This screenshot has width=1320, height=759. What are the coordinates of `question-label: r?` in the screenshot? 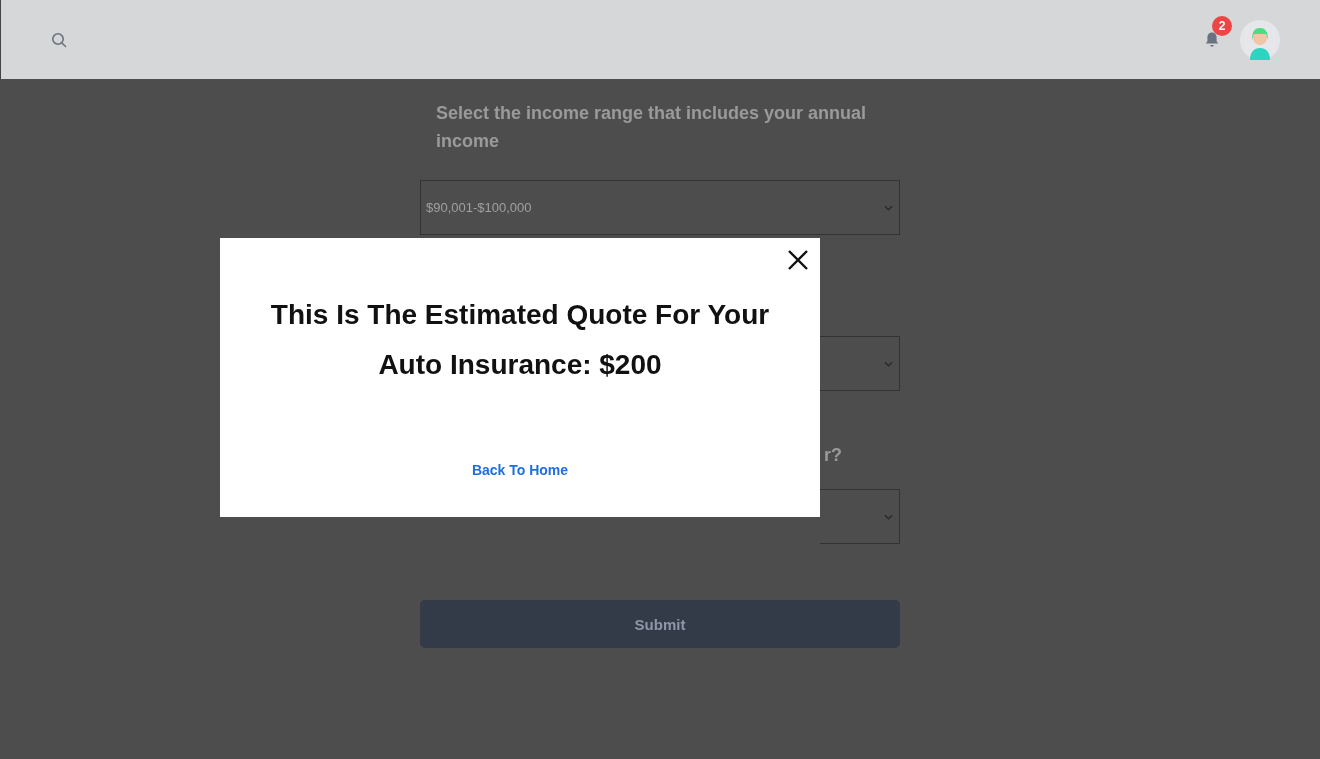 It's located at (833, 455).